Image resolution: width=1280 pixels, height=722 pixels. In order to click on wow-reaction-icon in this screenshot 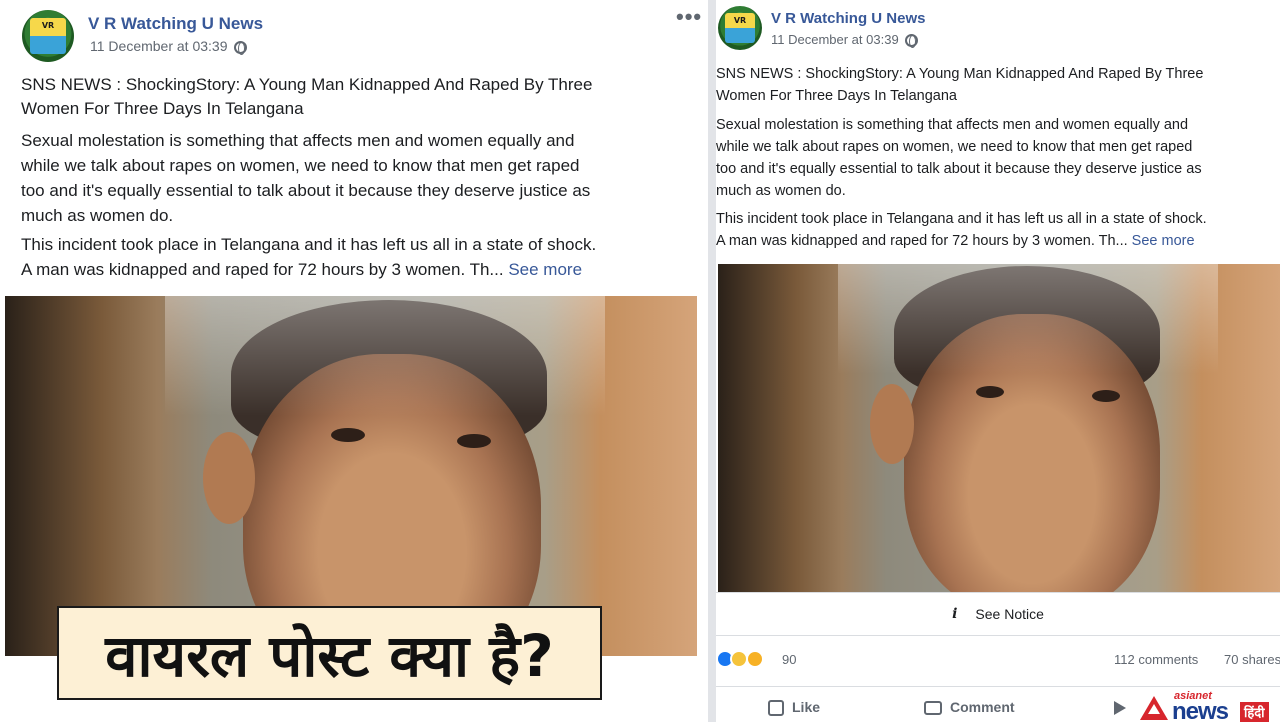, I will do `click(755, 659)`.